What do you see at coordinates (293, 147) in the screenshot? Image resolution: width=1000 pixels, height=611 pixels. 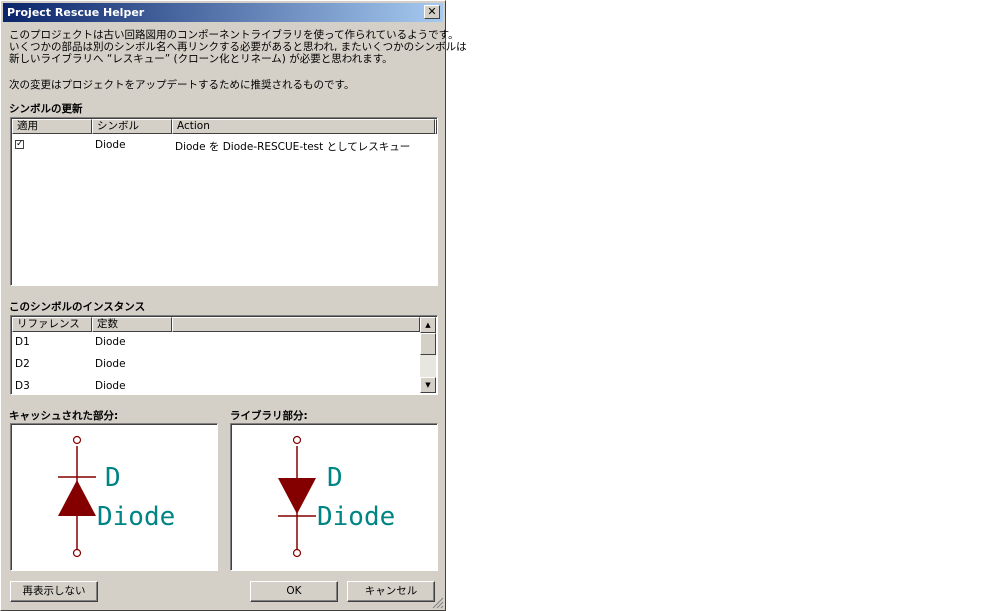 I see `row-action: Diode を Diode-RESCUE-test としてレスキュー` at bounding box center [293, 147].